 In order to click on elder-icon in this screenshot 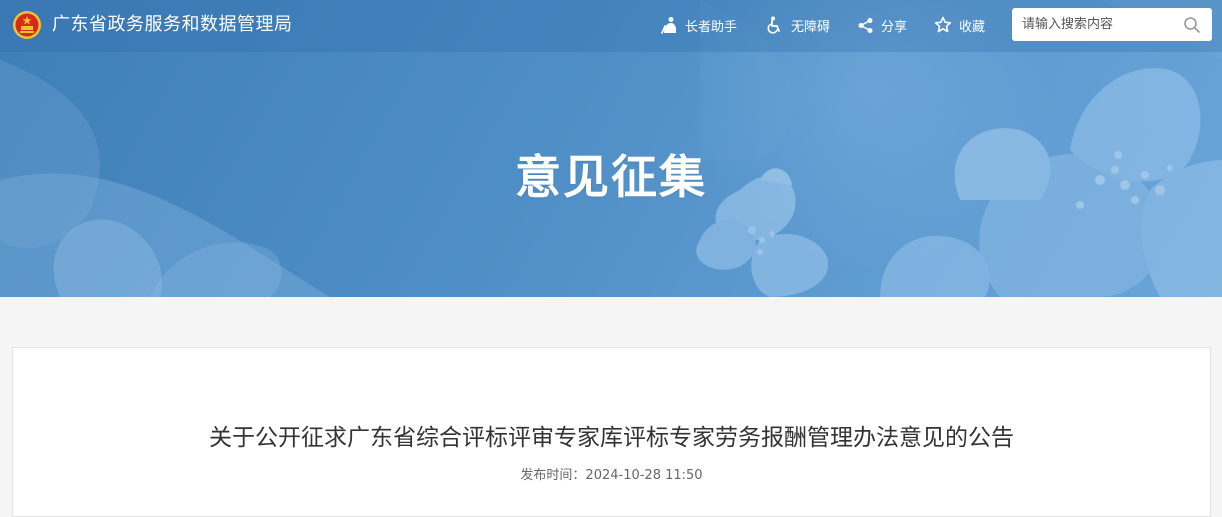, I will do `click(668, 25)`.